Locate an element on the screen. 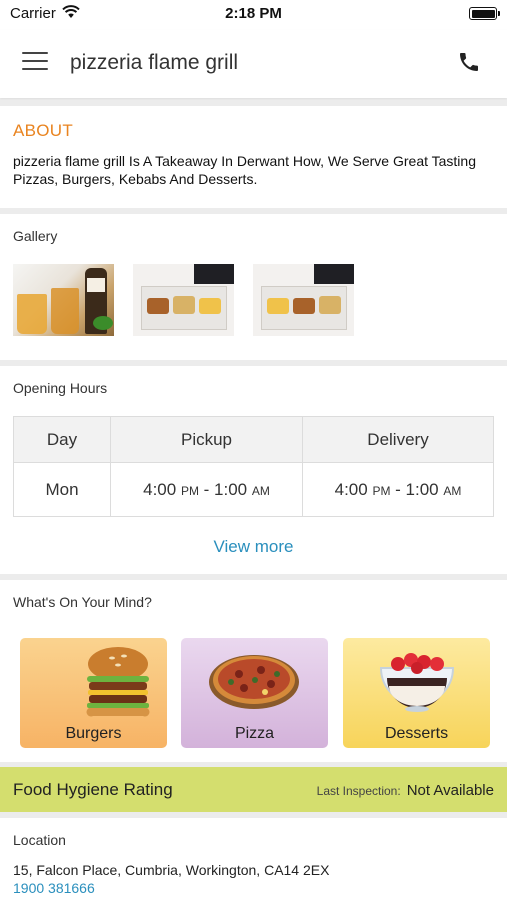  about-heading: ABOUT is located at coordinates (43, 130).